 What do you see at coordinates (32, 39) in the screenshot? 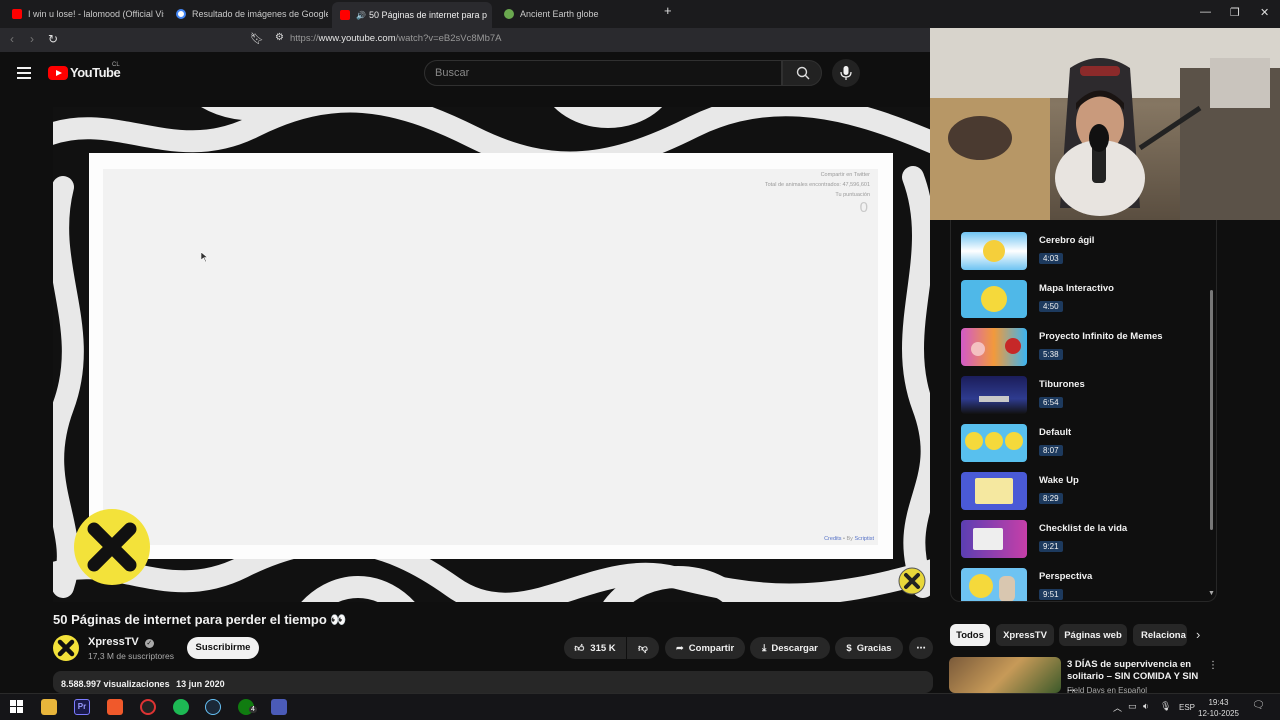
I see `forward-icon: ›` at bounding box center [32, 39].